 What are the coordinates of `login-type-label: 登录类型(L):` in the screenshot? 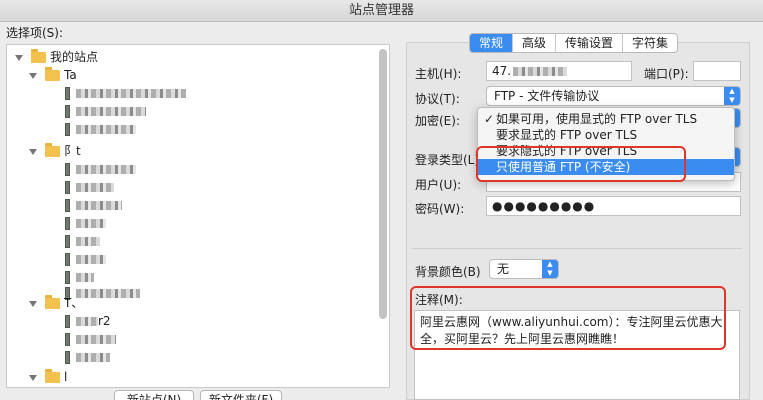 It's located at (449, 160).